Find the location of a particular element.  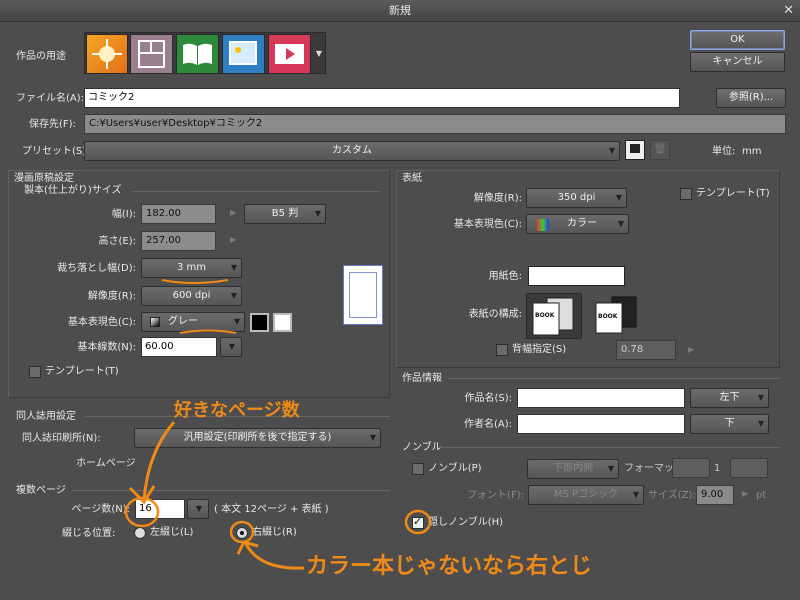

nombre-position-select: 下部内側 ▼ is located at coordinates (573, 469).